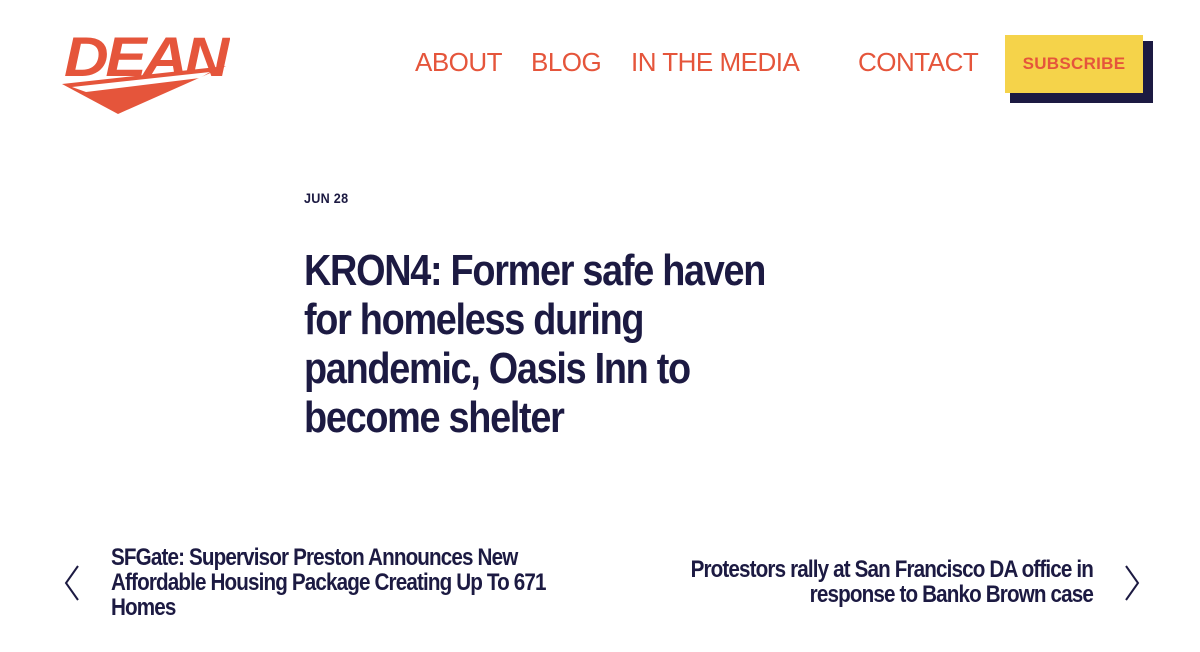 Image resolution: width=1200 pixels, height=652 pixels. I want to click on subscribe-container: SUBSCRIBE, so click(1079, 69).